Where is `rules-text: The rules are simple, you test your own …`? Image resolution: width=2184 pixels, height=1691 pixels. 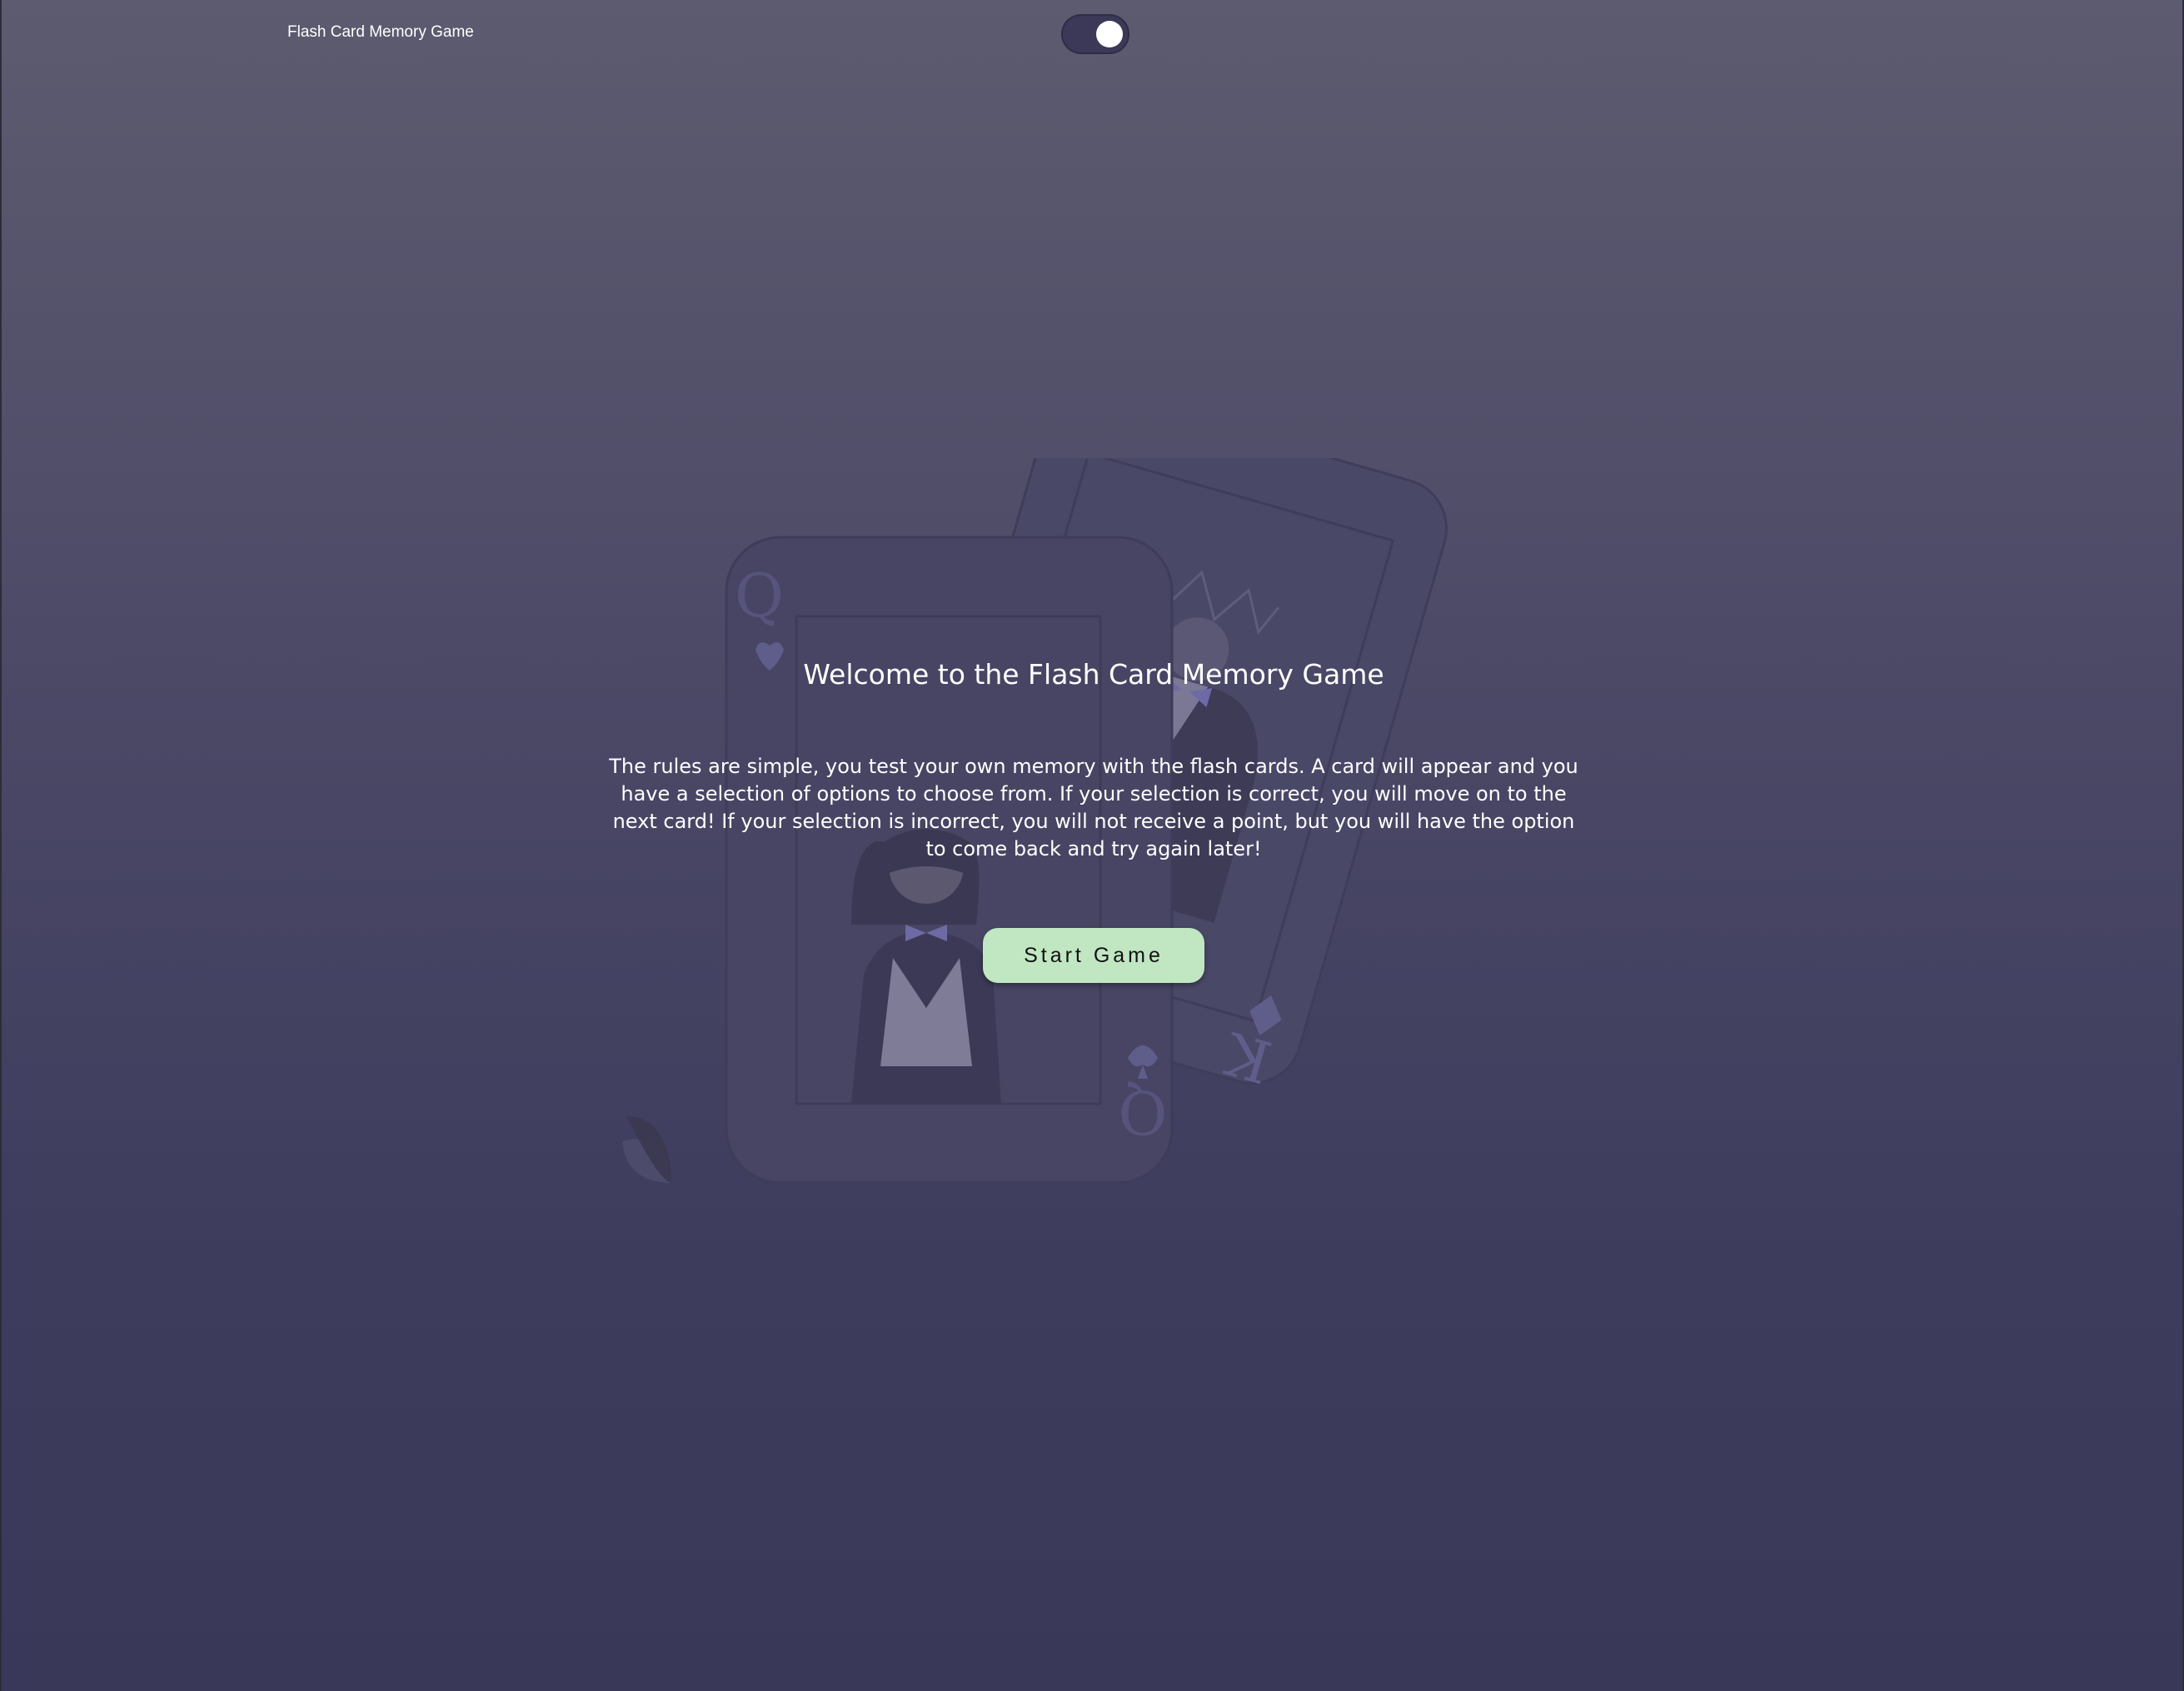 rules-text: The rules are simple, you test your own … is located at coordinates (1093, 807).